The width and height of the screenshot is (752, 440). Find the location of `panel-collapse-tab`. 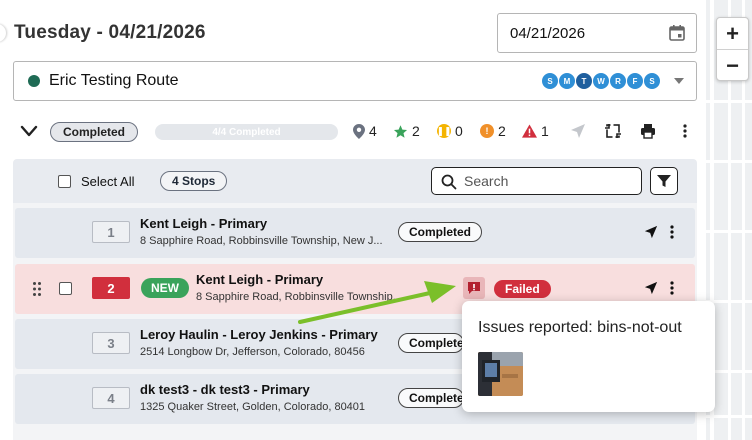

panel-collapse-tab is located at coordinates (3, 33).